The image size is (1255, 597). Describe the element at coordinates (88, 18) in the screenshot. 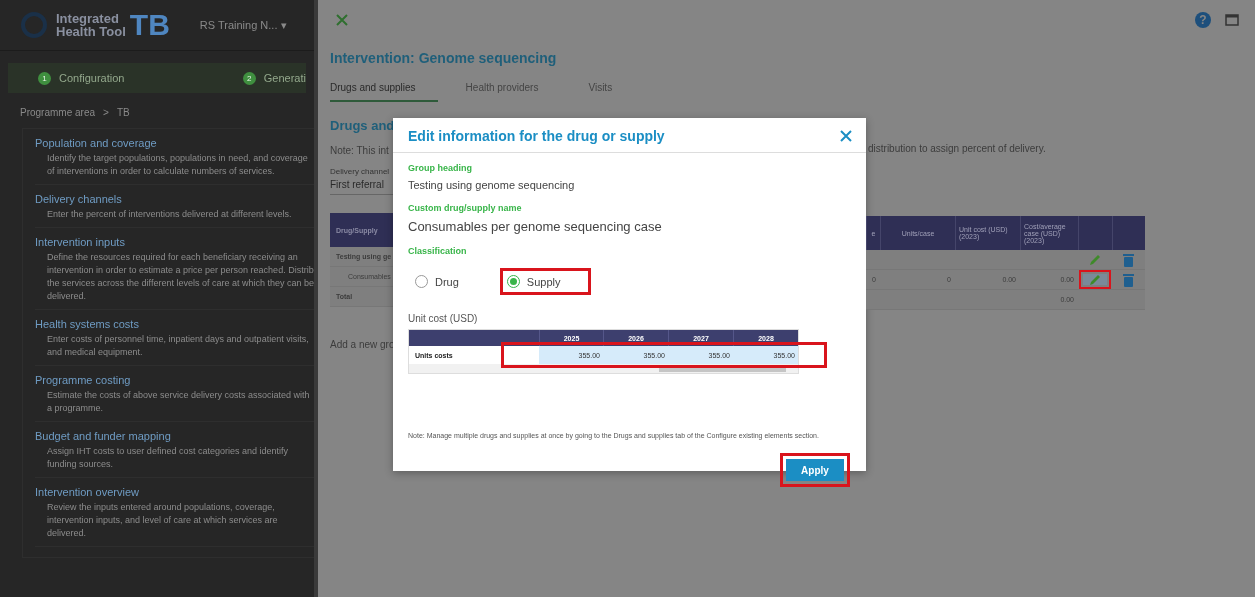

I see `logo-title: Integrated` at that location.